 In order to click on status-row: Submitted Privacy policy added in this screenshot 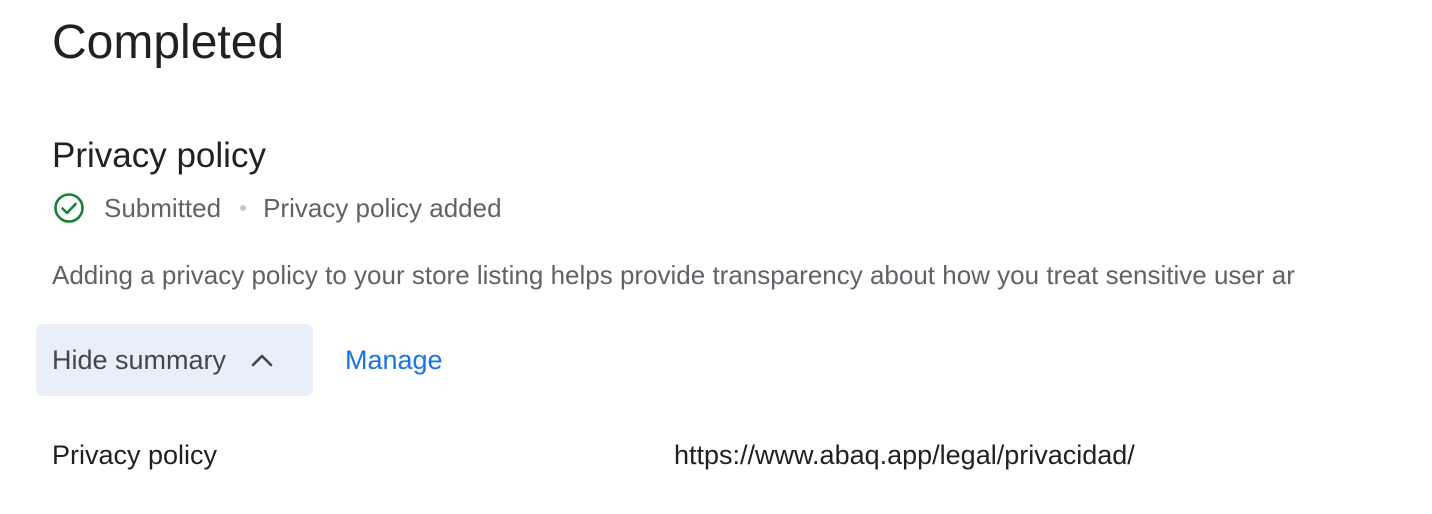, I will do `click(277, 208)`.